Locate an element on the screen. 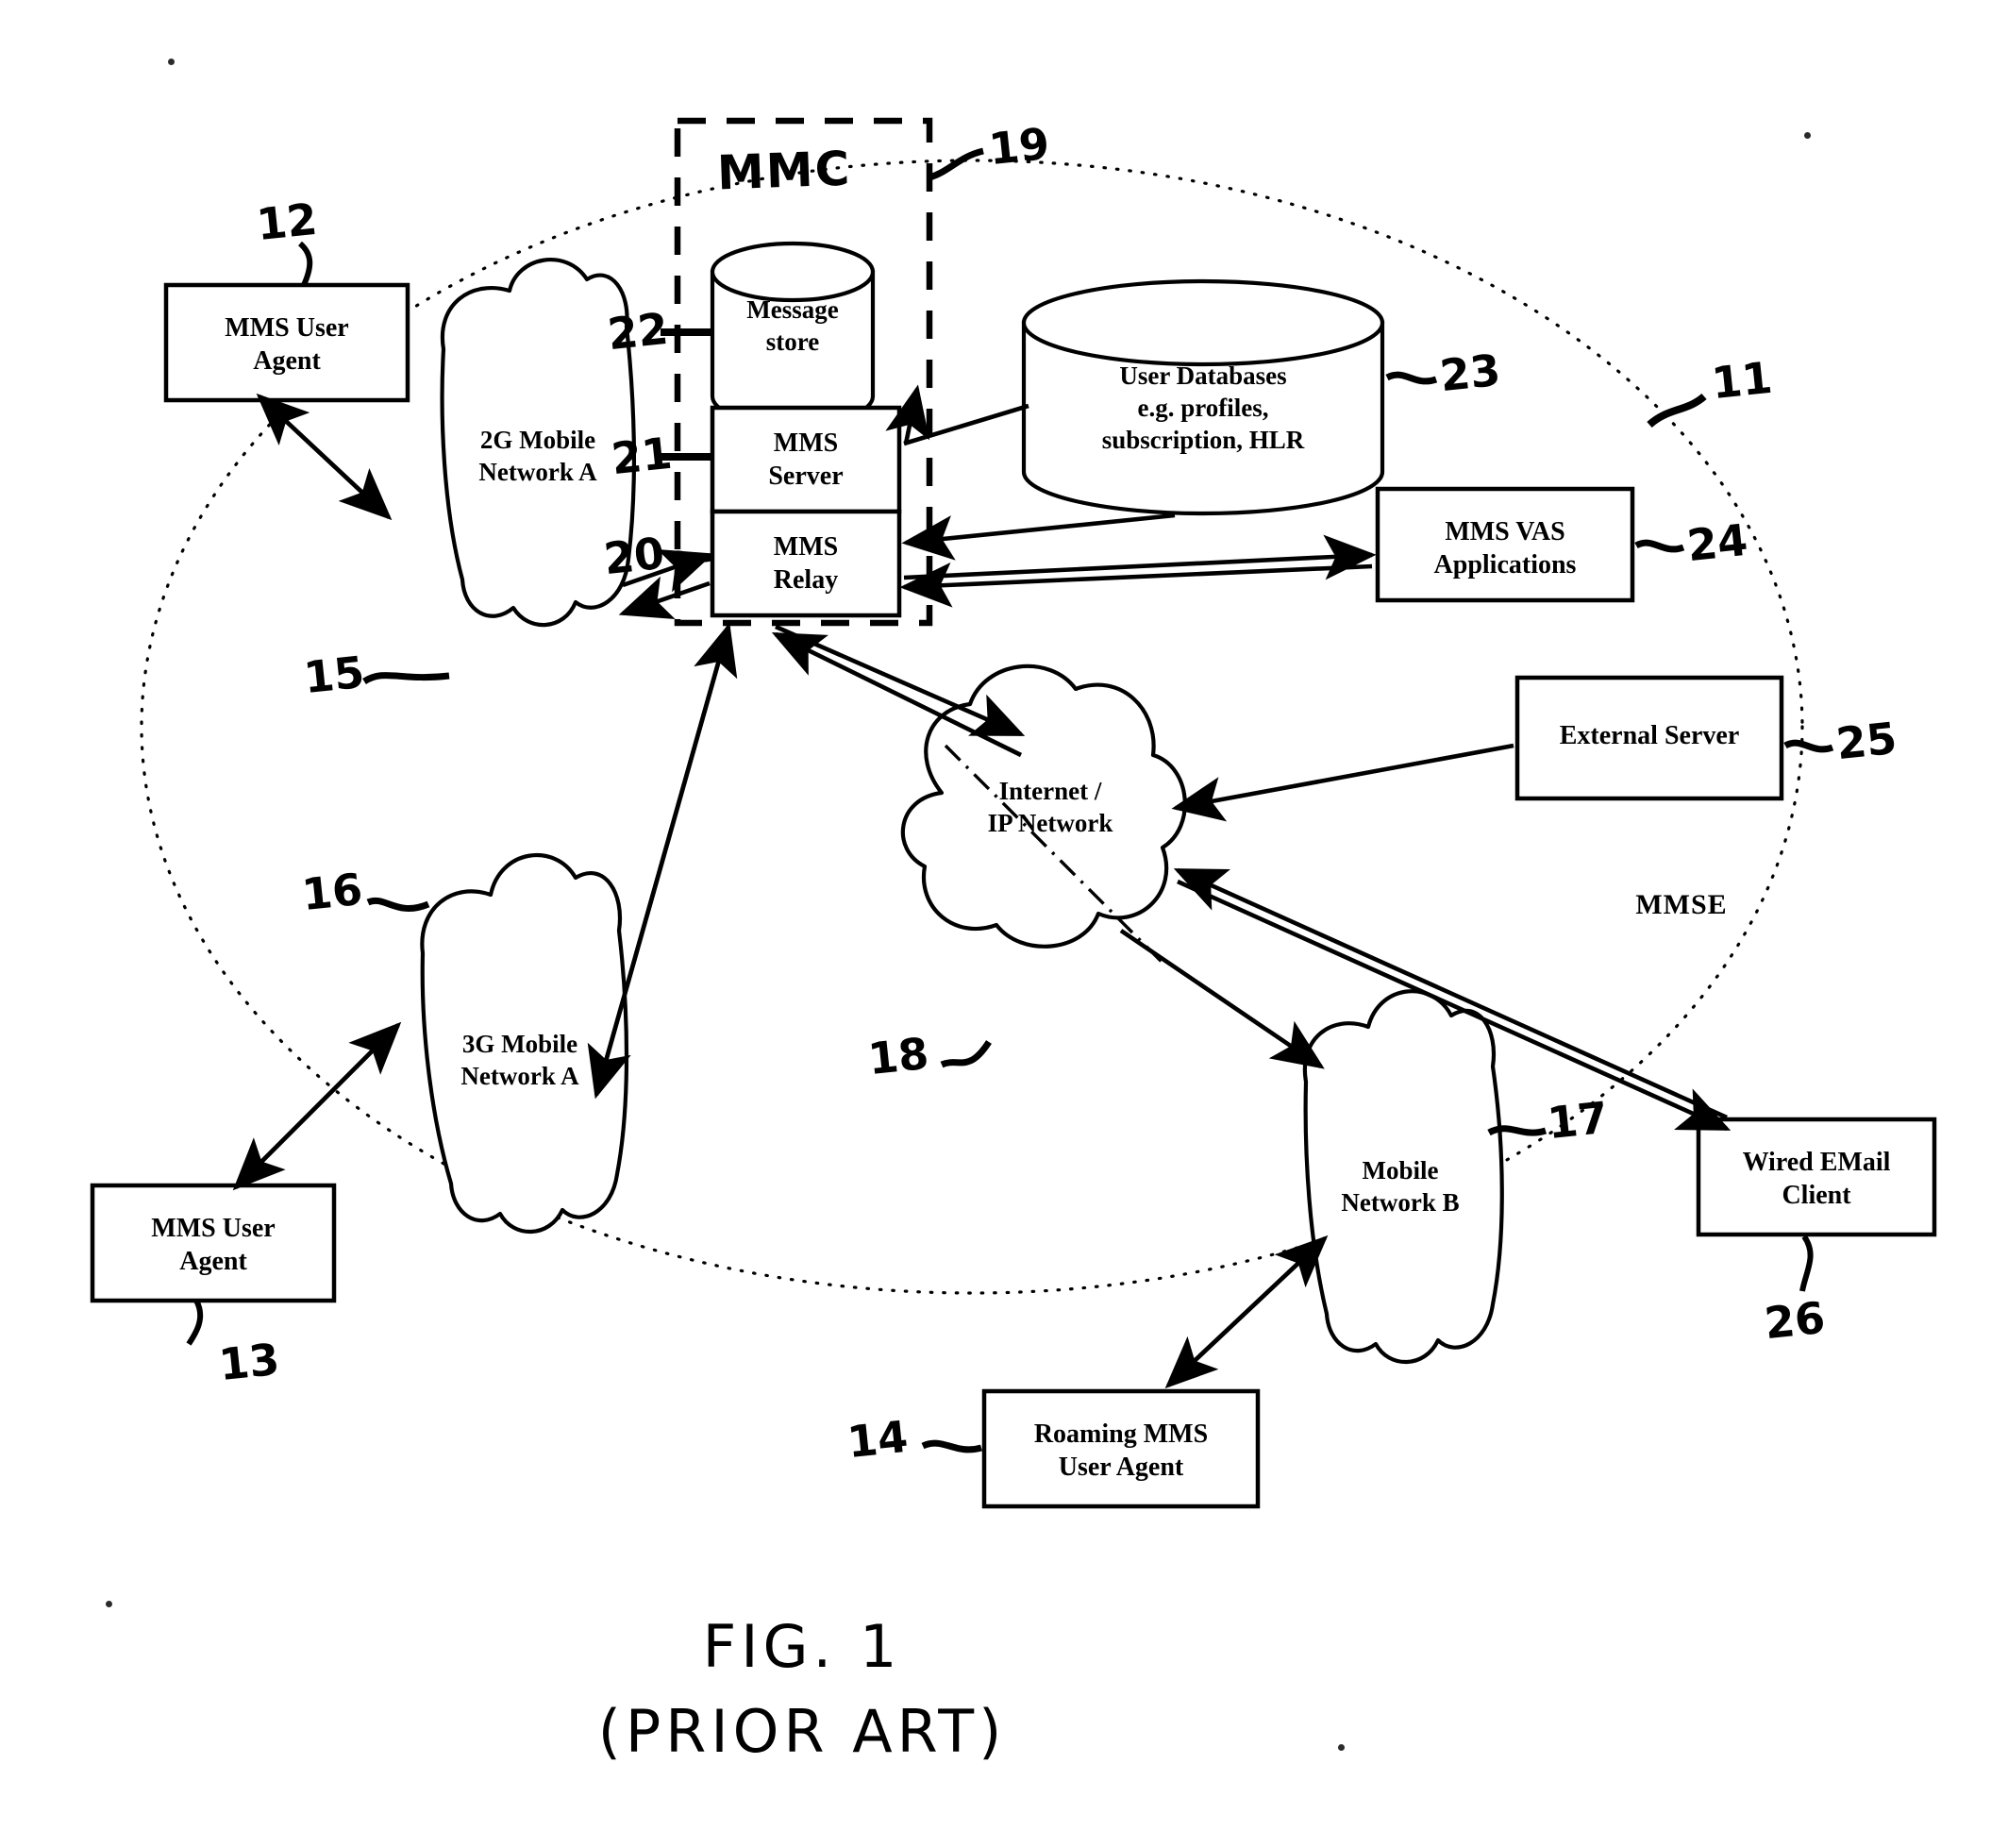  figure-caption: FIG. 1 (PRIOR ART) is located at coordinates (802, 1689).